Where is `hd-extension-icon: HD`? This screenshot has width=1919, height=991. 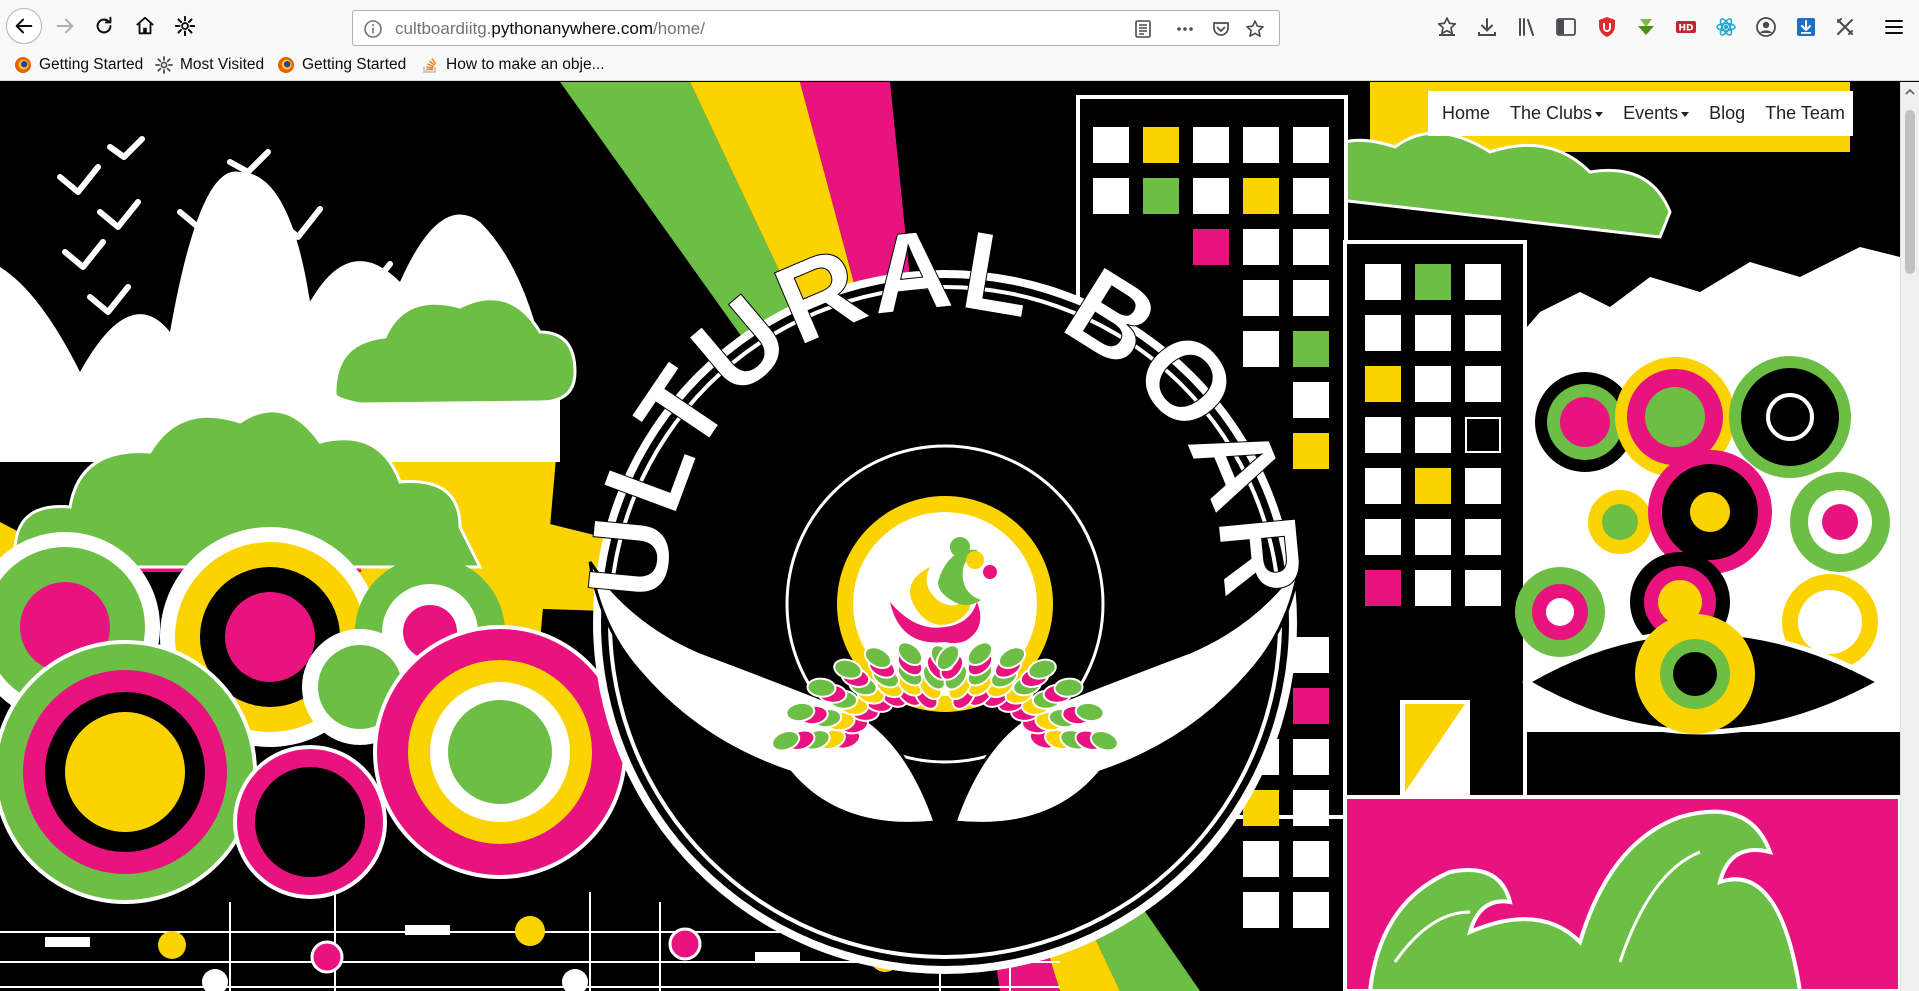
hd-extension-icon: HD is located at coordinates (1686, 27).